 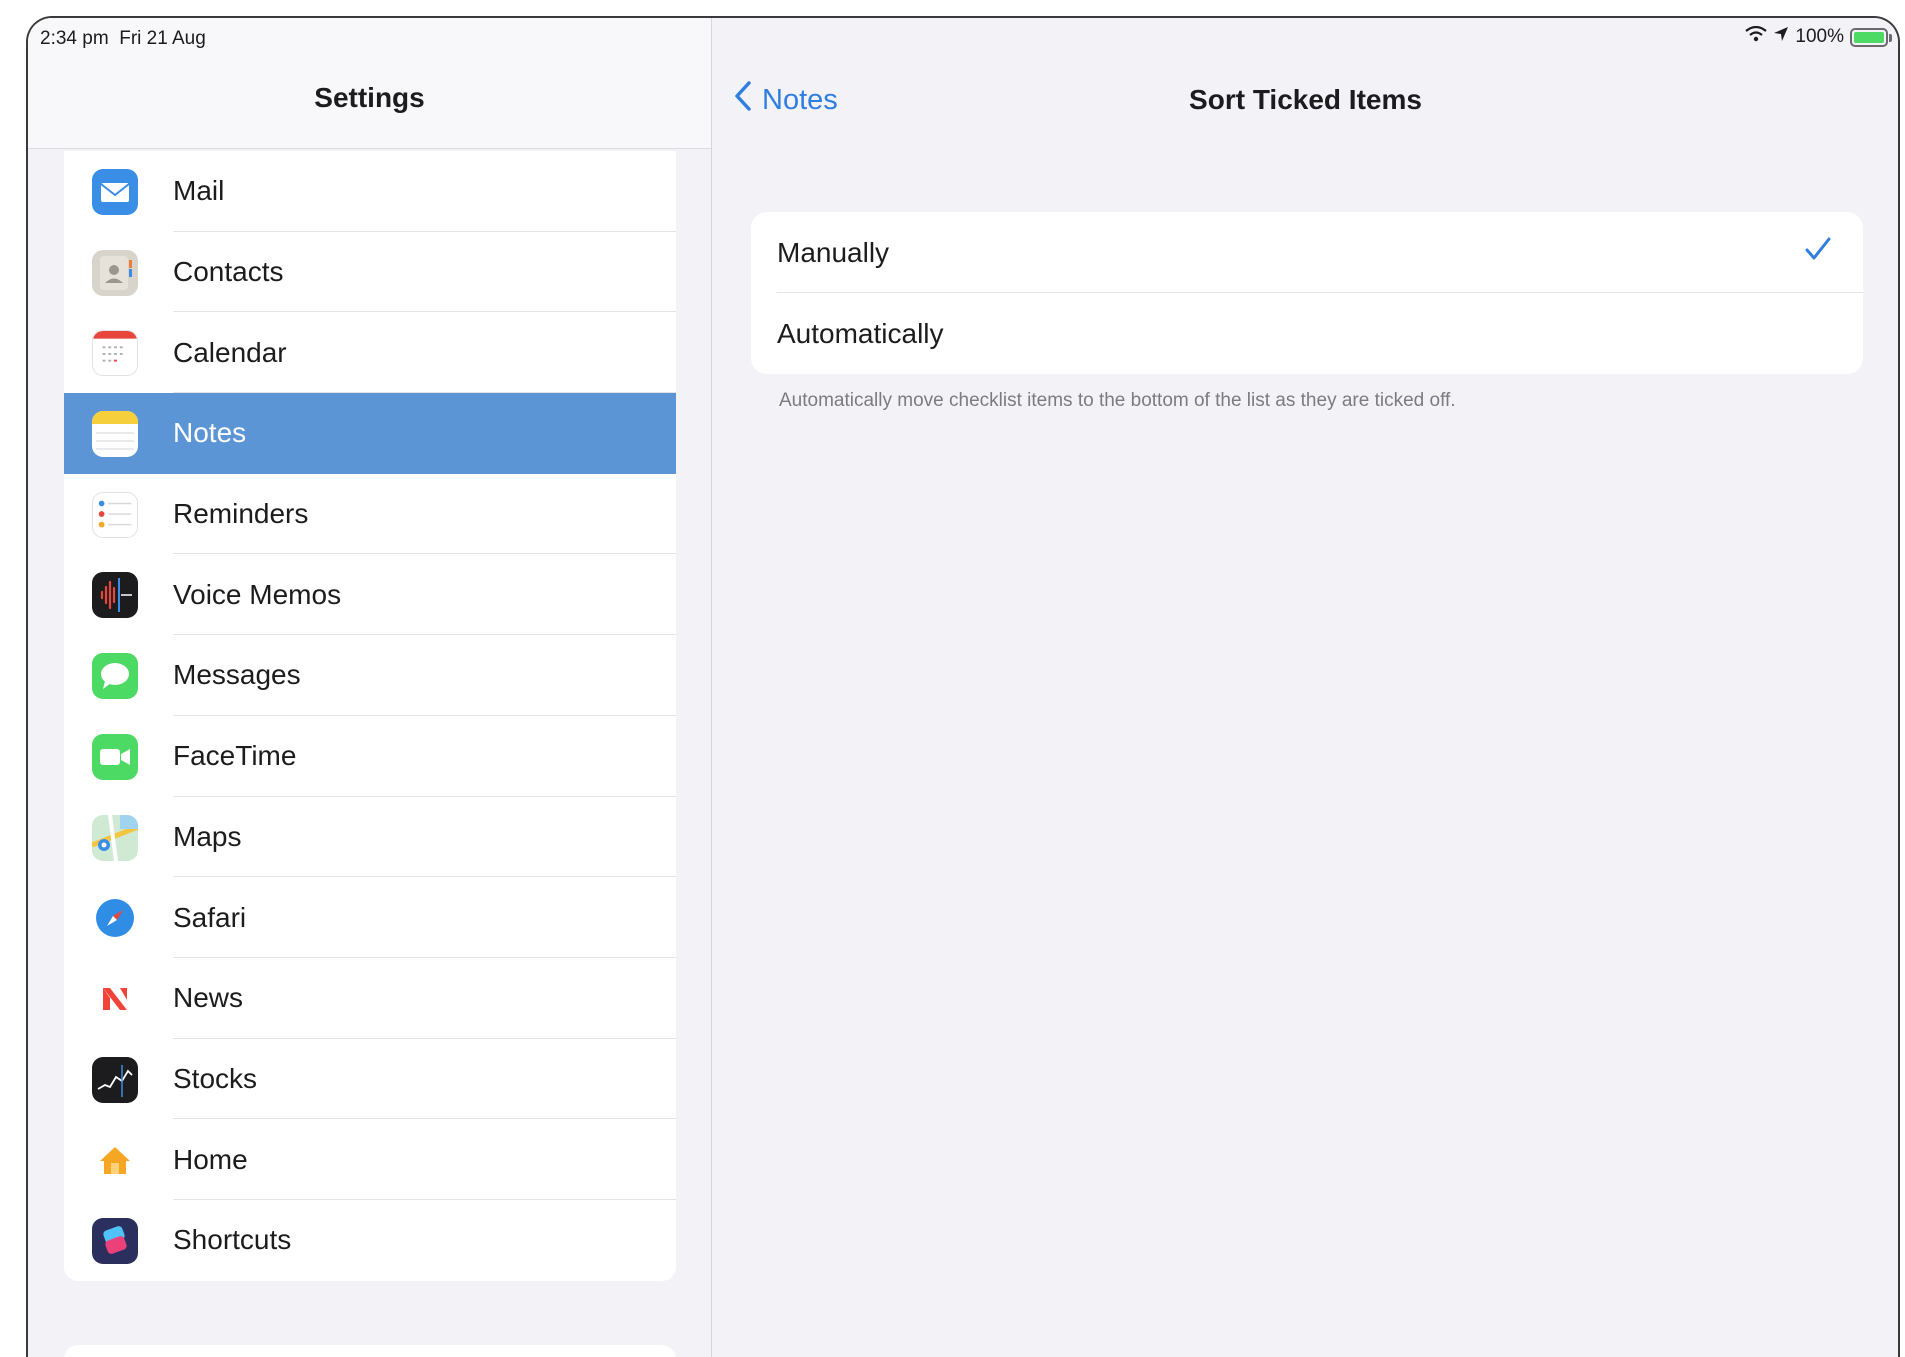 I want to click on sort-options-group: Manually Automatically, so click(x=1307, y=293).